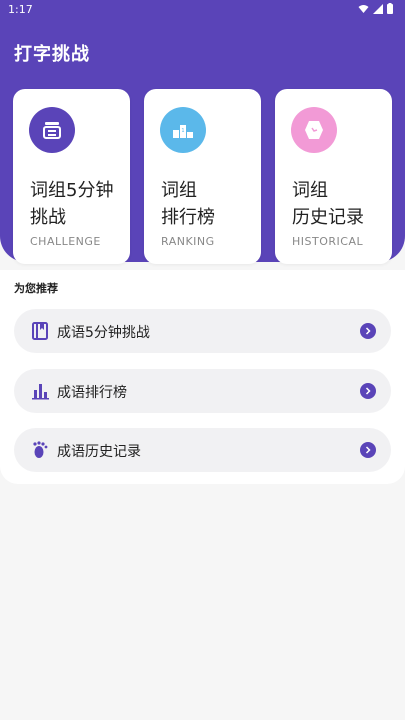 The width and height of the screenshot is (405, 720). Describe the element at coordinates (188, 204) in the screenshot. I see `card-title: 词组 排行榜` at that location.